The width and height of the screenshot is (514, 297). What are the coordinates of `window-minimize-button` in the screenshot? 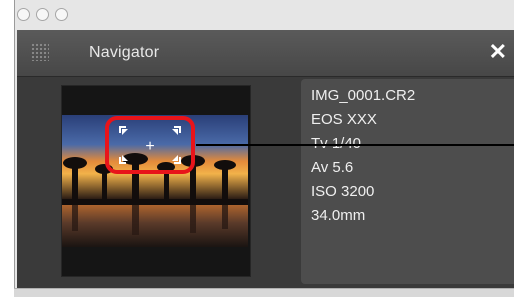 It's located at (42, 14).